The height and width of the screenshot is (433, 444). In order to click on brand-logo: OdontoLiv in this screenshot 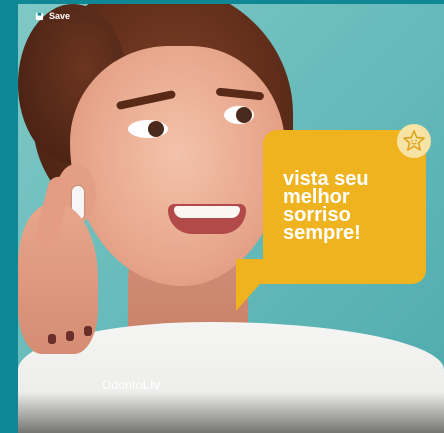, I will do `click(131, 385)`.